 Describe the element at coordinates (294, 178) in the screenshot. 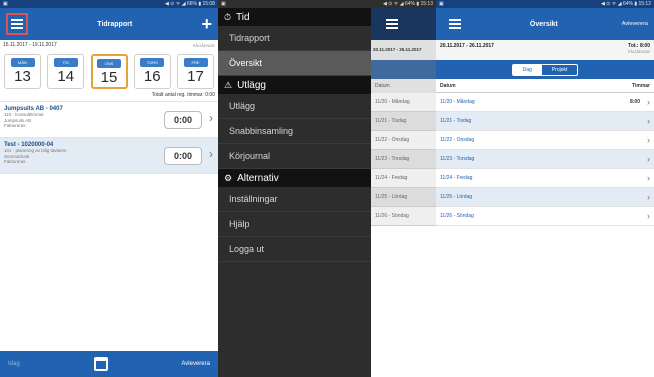

I see `drawer-group-options: ⚙ Alternativ` at that location.